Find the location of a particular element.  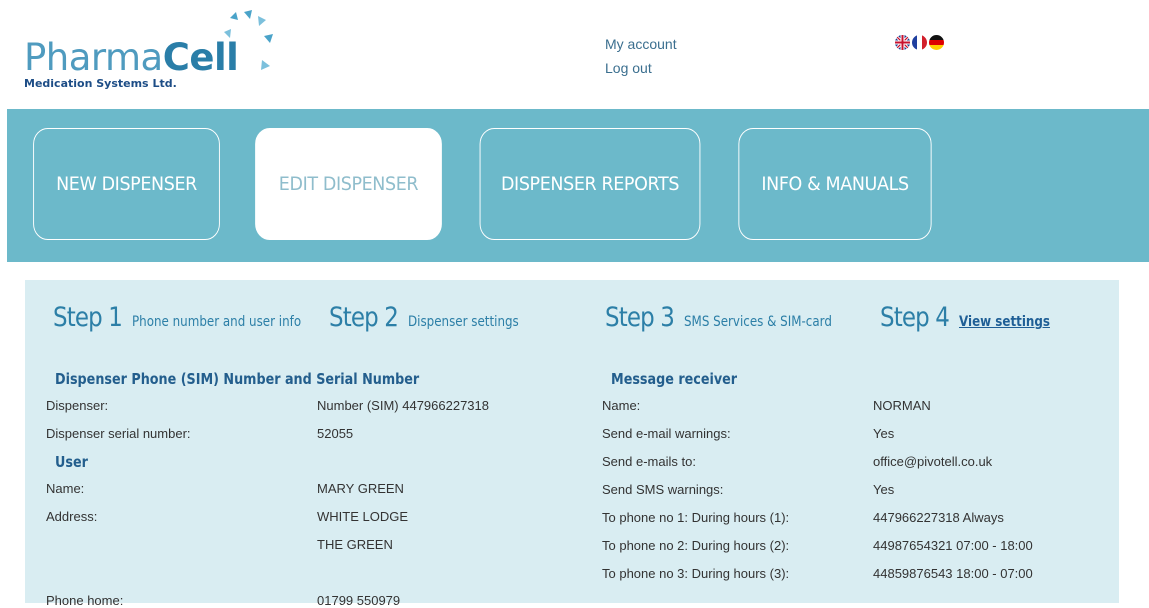

receiver-section-title: Message receiver is located at coordinates (674, 379).